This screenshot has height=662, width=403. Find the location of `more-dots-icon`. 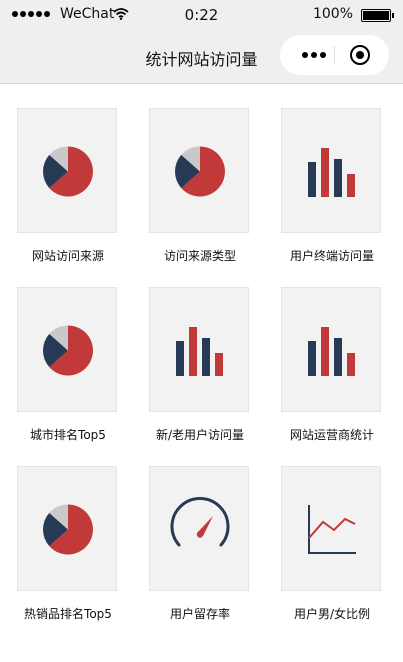

more-dots-icon is located at coordinates (314, 55).